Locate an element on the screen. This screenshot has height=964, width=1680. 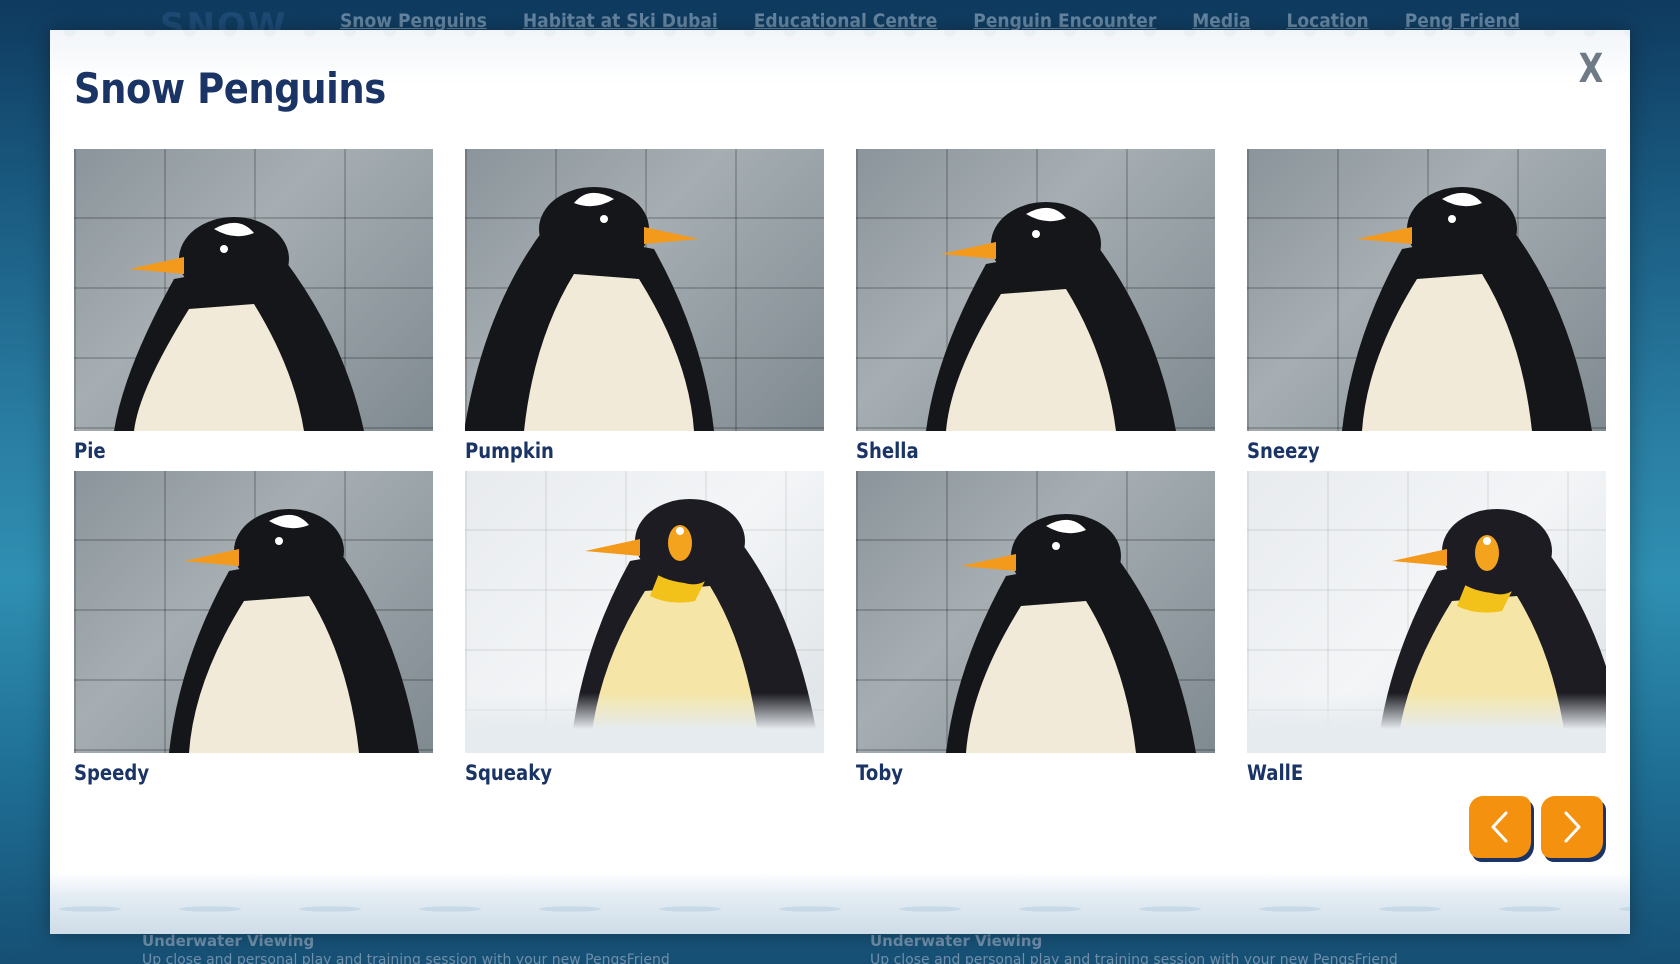
penguin-name: Pumpkin is located at coordinates (619, 451).